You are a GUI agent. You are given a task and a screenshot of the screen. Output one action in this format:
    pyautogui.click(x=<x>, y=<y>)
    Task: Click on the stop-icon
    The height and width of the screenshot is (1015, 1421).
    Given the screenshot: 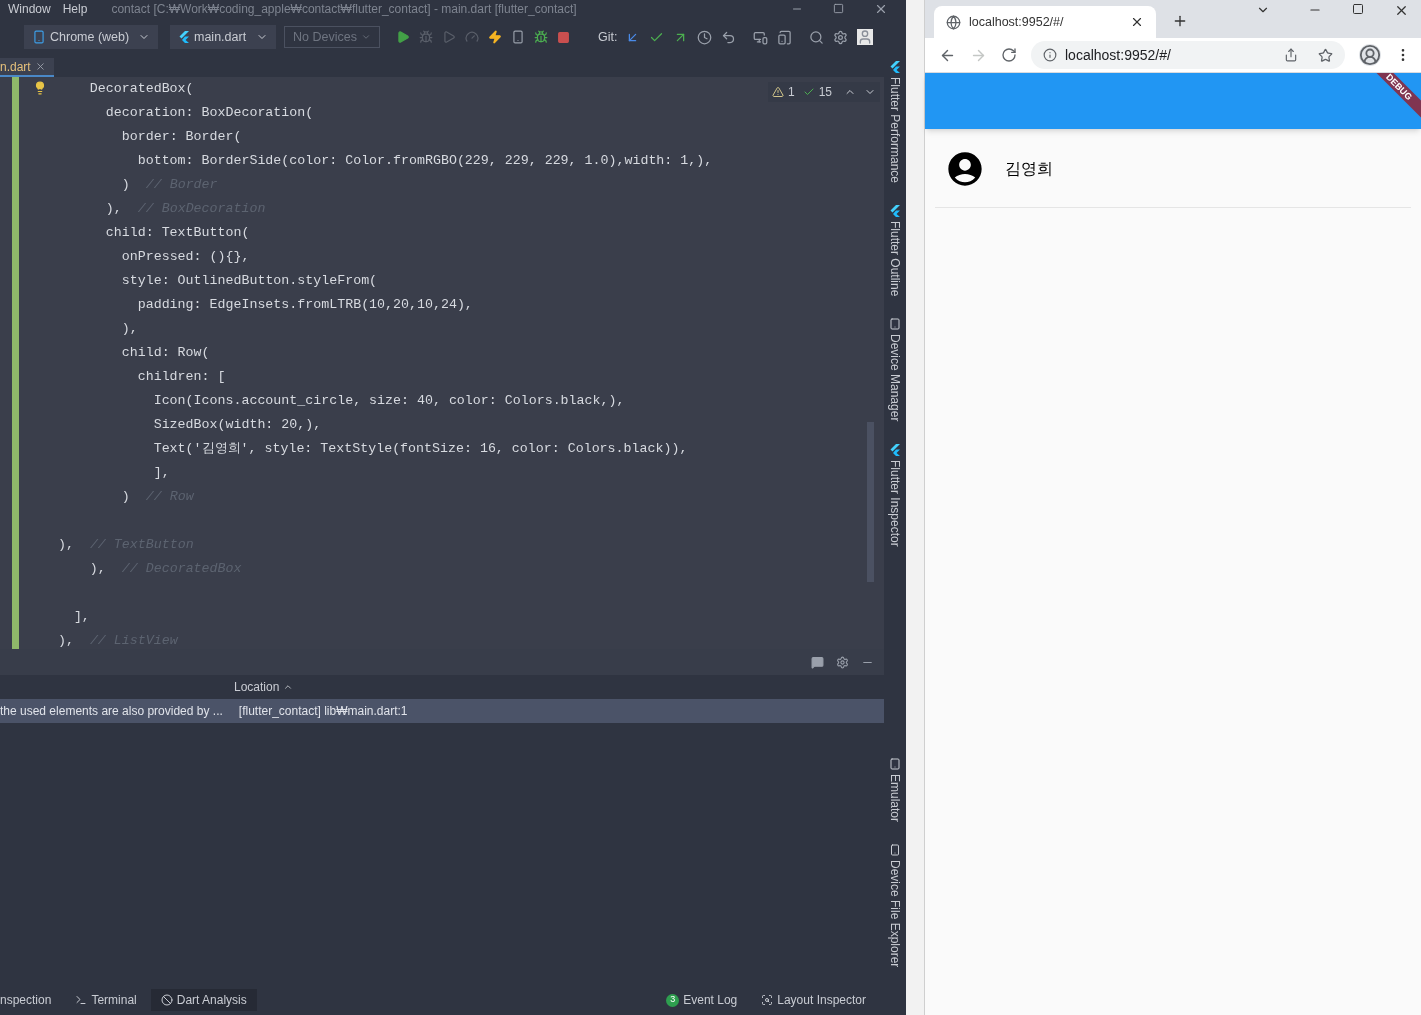 What is the action you would take?
    pyautogui.click(x=563, y=37)
    